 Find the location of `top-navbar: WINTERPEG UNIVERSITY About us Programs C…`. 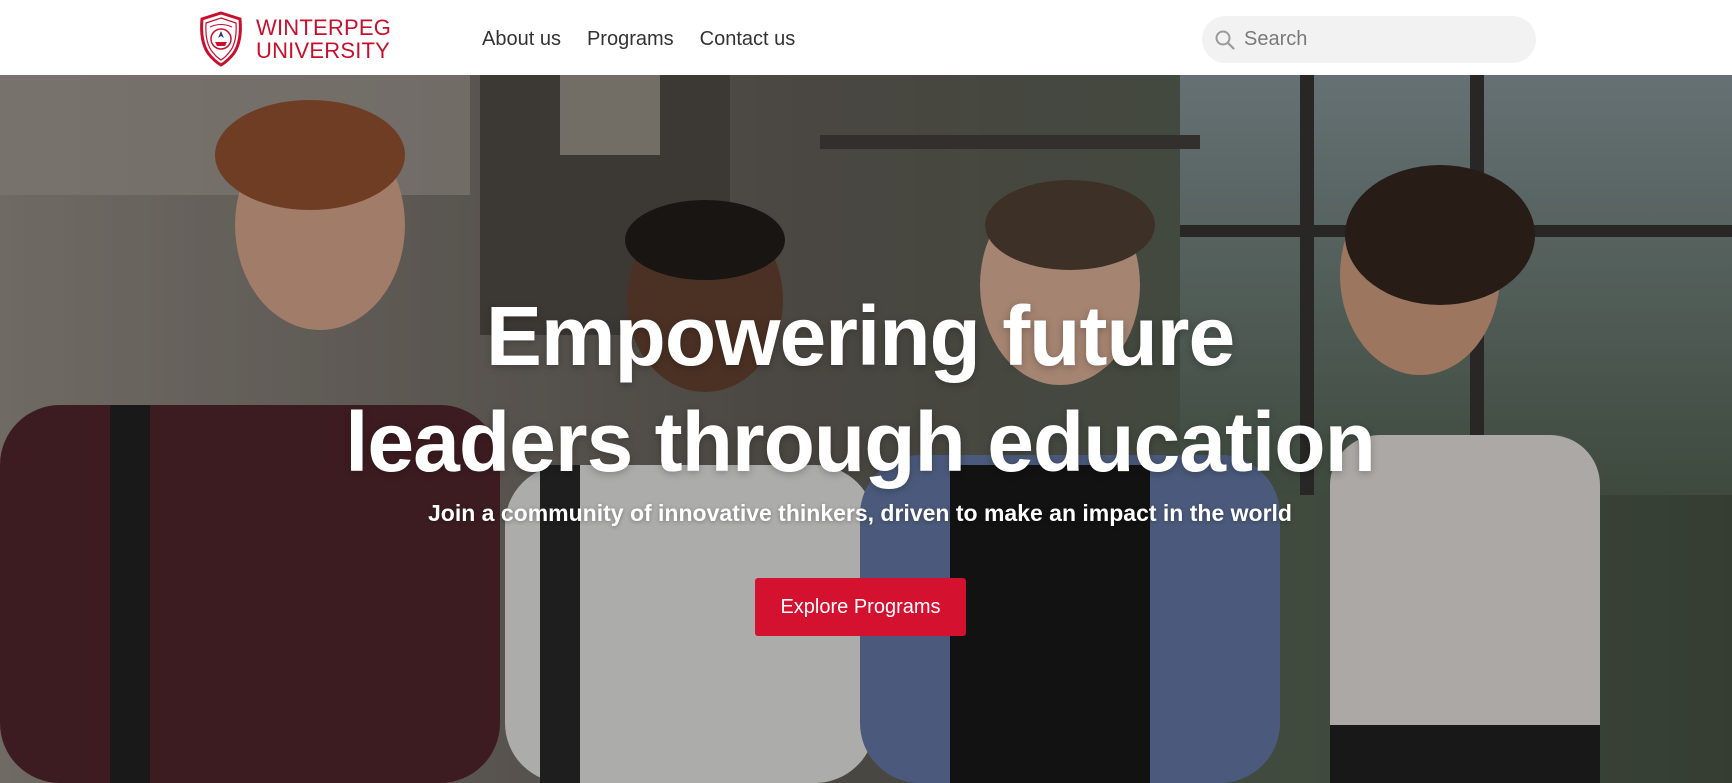

top-navbar: WINTERPEG UNIVERSITY About us Programs C… is located at coordinates (866, 37).